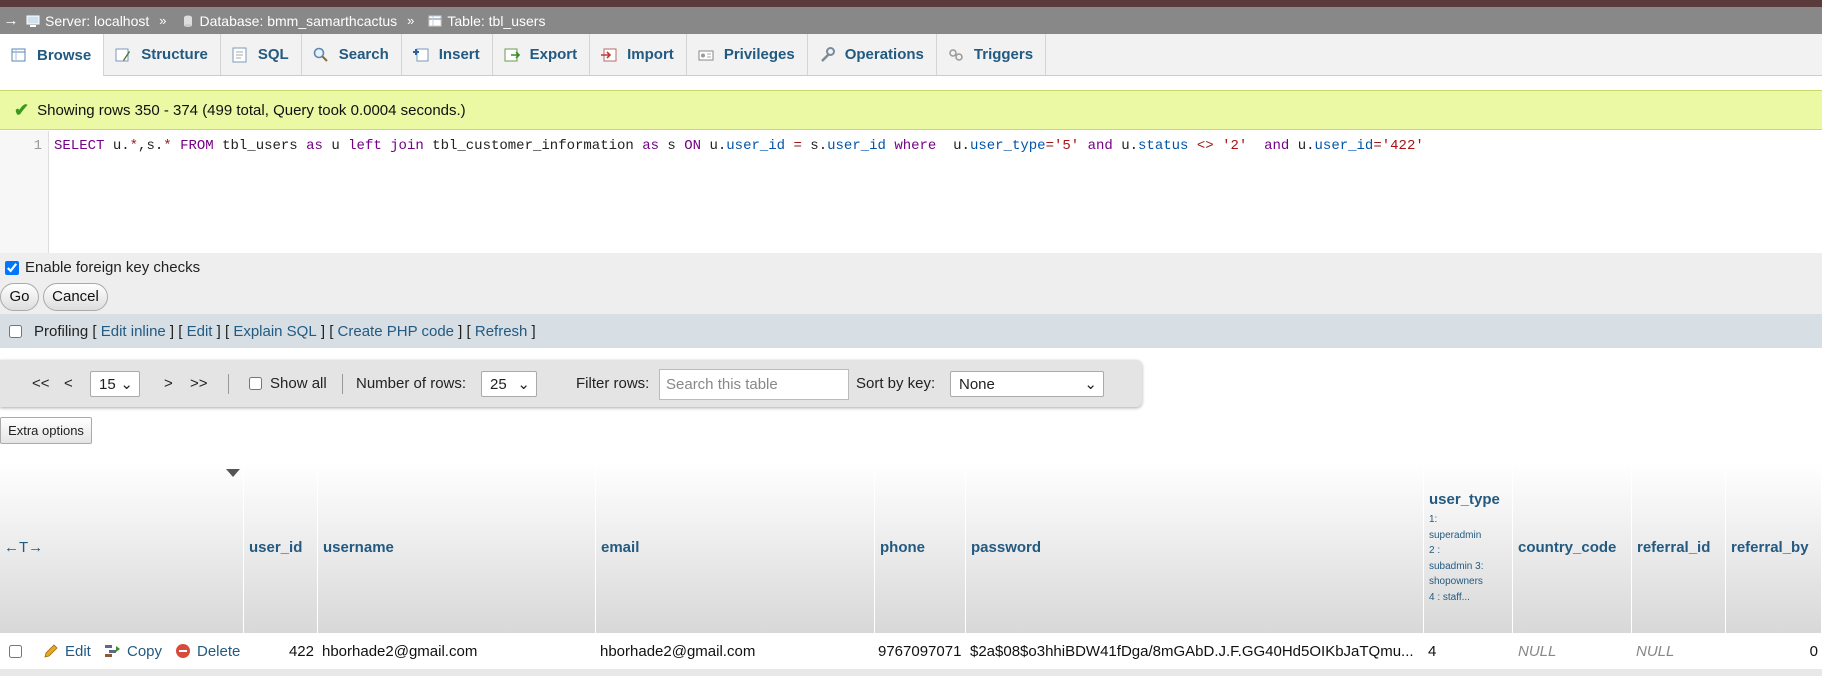 This screenshot has width=1822, height=676. What do you see at coordinates (275, 547) in the screenshot?
I see `column-header-label: user_id` at bounding box center [275, 547].